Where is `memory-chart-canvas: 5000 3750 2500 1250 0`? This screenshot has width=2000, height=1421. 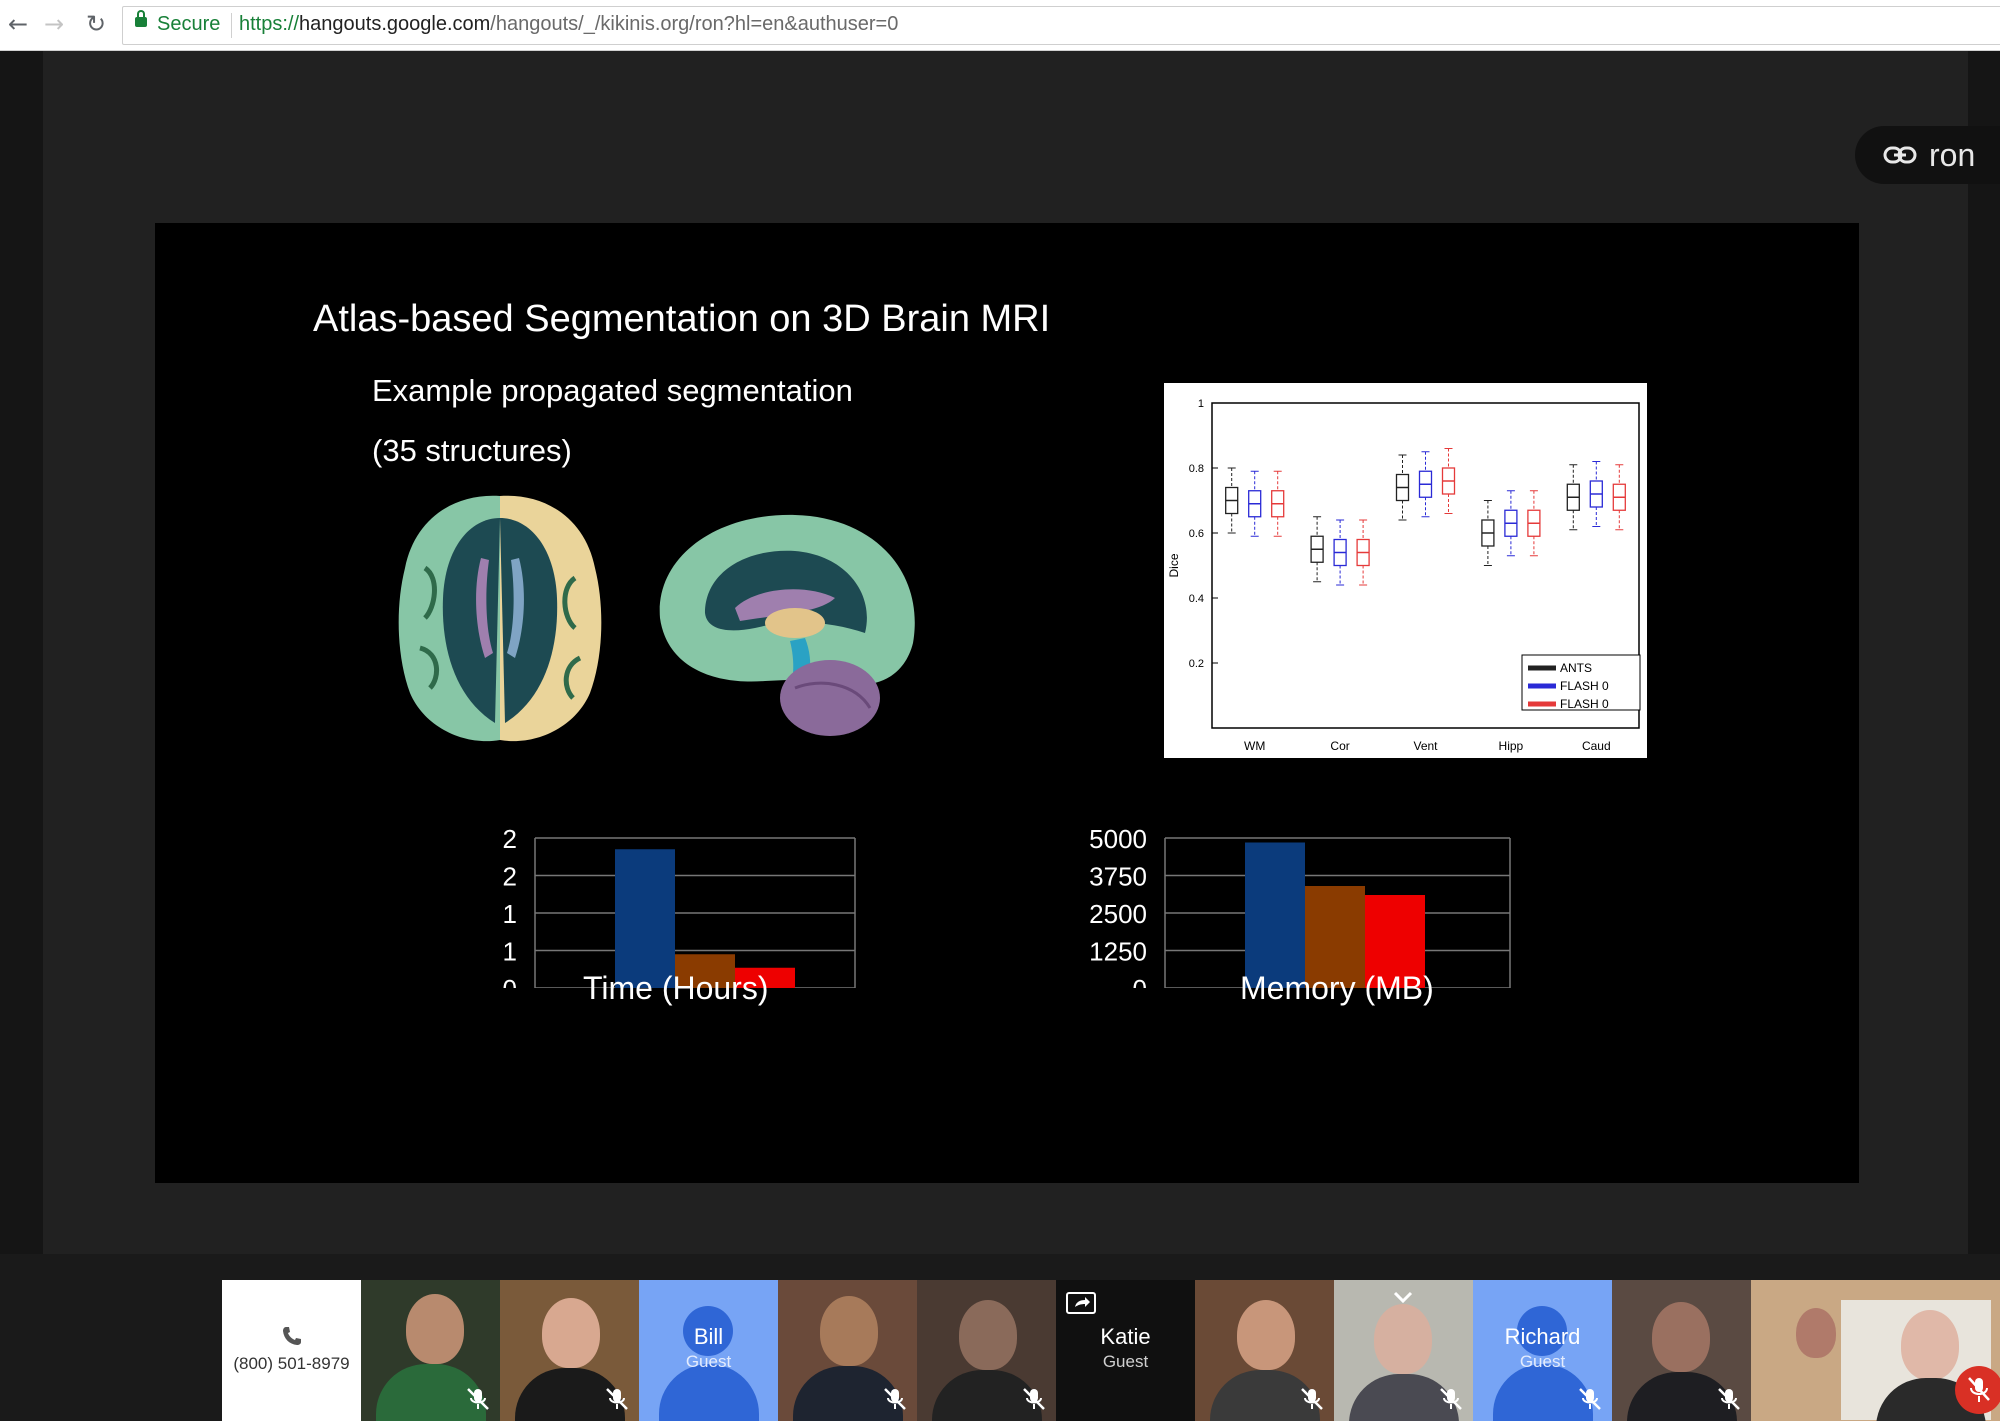 memory-chart-canvas: 5000 3750 2500 1250 0 is located at coordinates (1300, 914).